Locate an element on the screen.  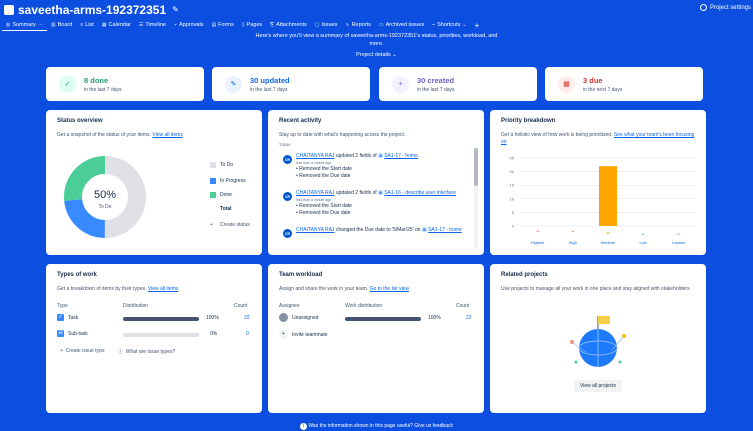
globe-illustration is located at coordinates (598, 341).